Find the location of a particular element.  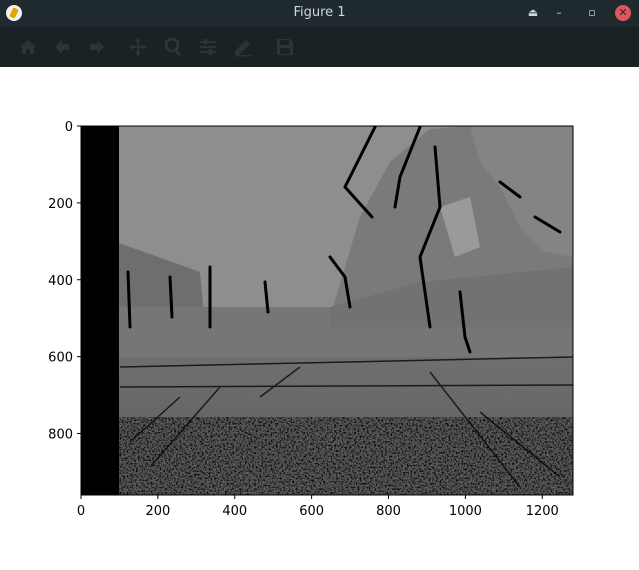

y-axis: 0 200 400 600 800 is located at coordinates (64, 281).